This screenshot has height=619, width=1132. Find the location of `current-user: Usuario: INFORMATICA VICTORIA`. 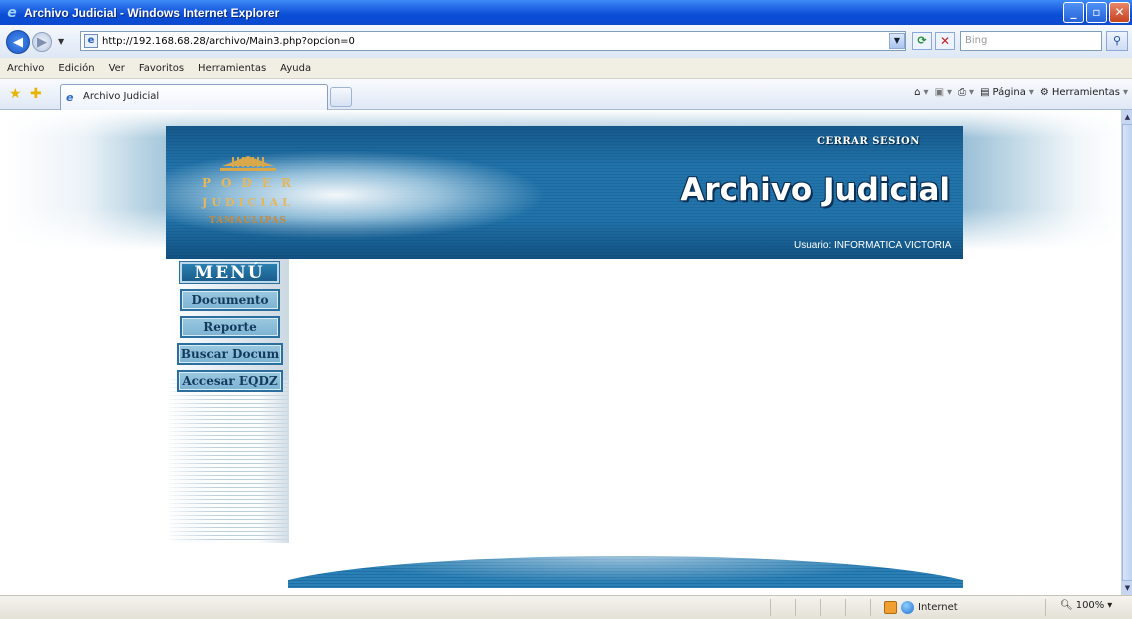

current-user: Usuario: INFORMATICA VICTORIA is located at coordinates (873, 245).